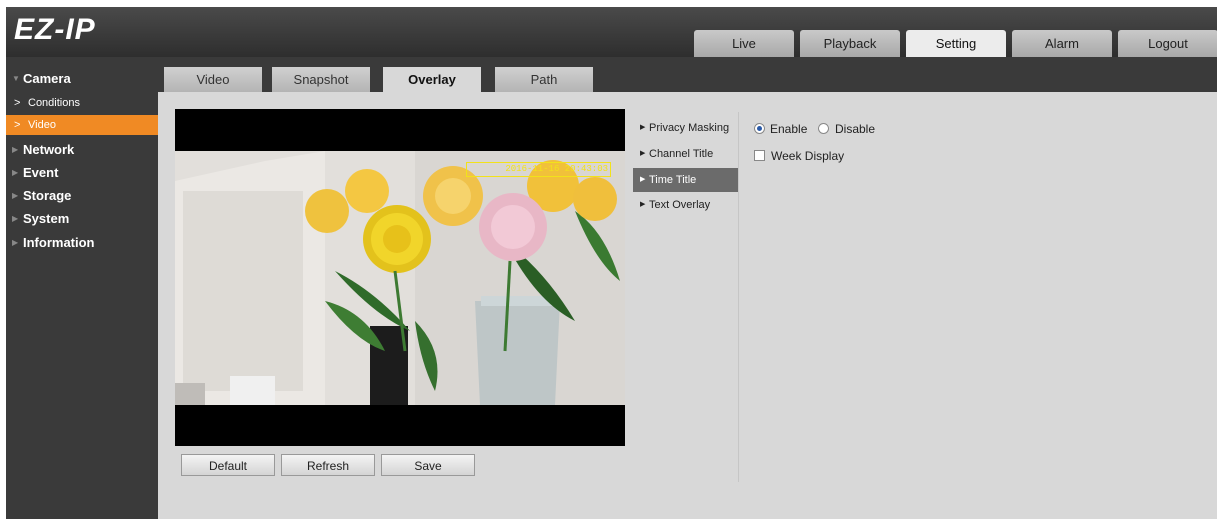  What do you see at coordinates (680, 205) in the screenshot?
I see `menu-item-label: Text Overlay` at bounding box center [680, 205].